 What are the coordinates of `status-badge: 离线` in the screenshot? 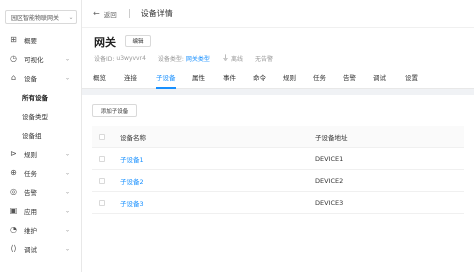 It's located at (236, 59).